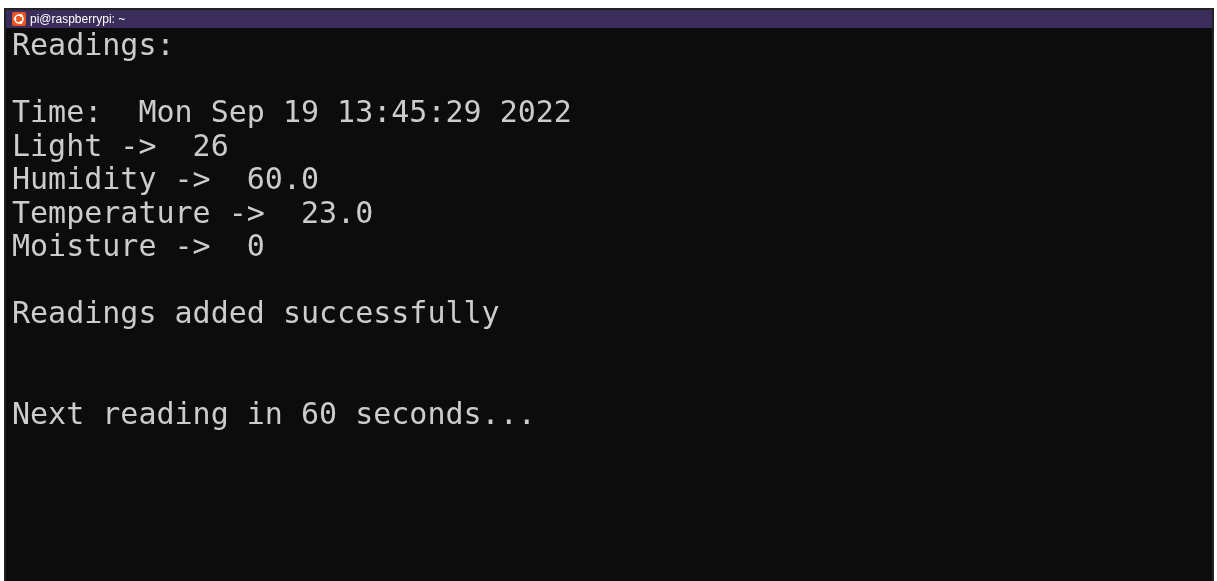 The image size is (1217, 581). What do you see at coordinates (166, 179) in the screenshot?
I see `output-line: Humidity -> 60.0` at bounding box center [166, 179].